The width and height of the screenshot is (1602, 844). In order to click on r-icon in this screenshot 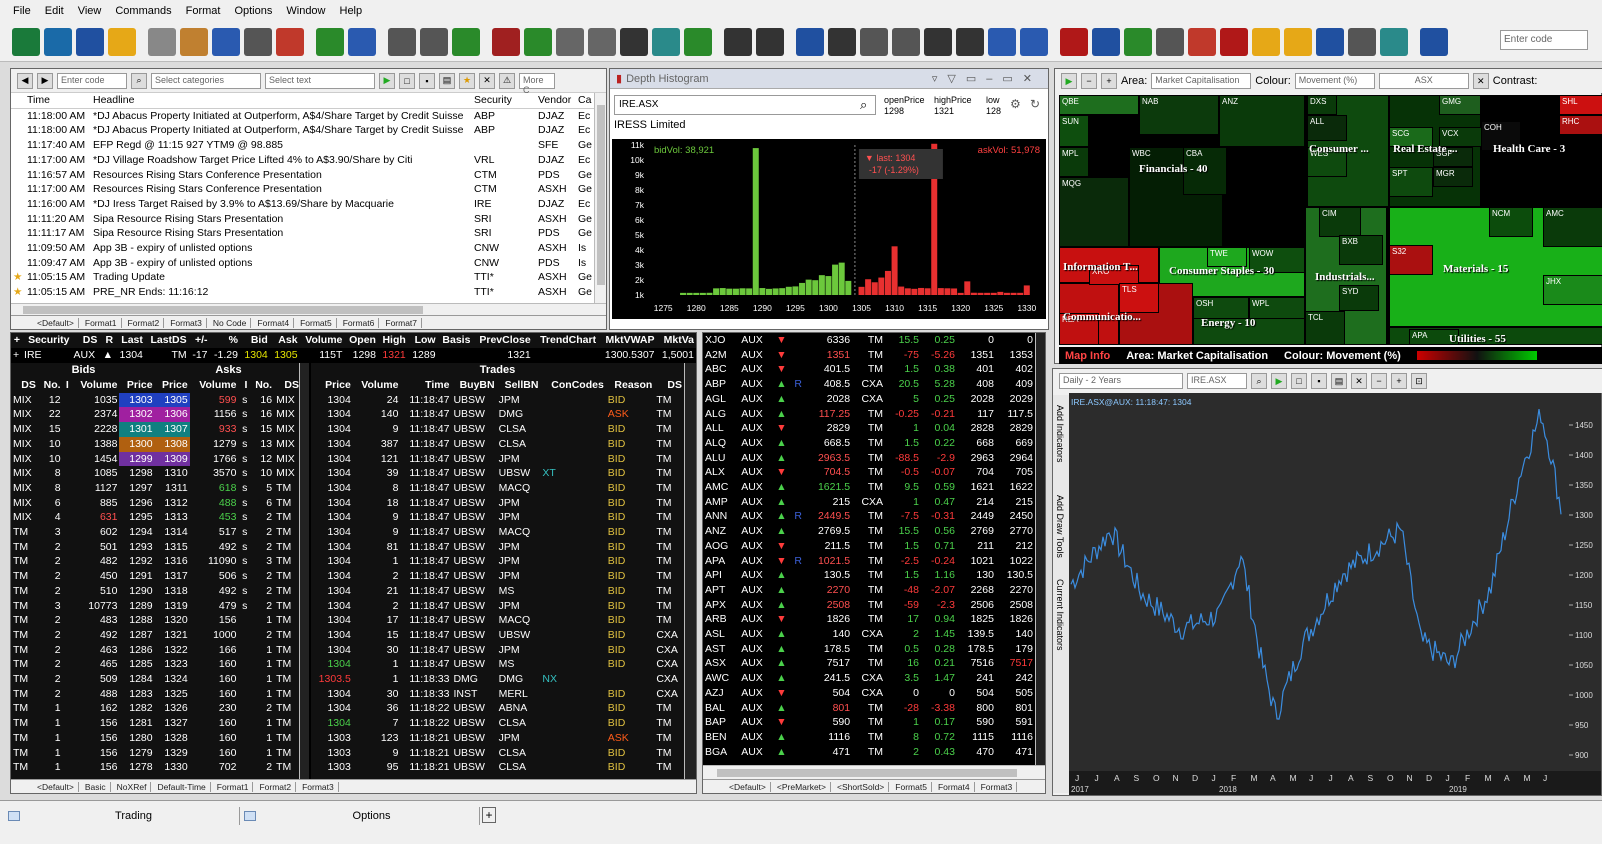, I will do `click(842, 41)`.